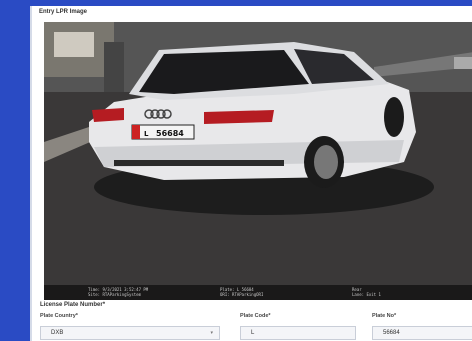 This screenshot has width=472, height=341. I want to click on overlay-site: Site: RTAParkingSystem, so click(114, 294).